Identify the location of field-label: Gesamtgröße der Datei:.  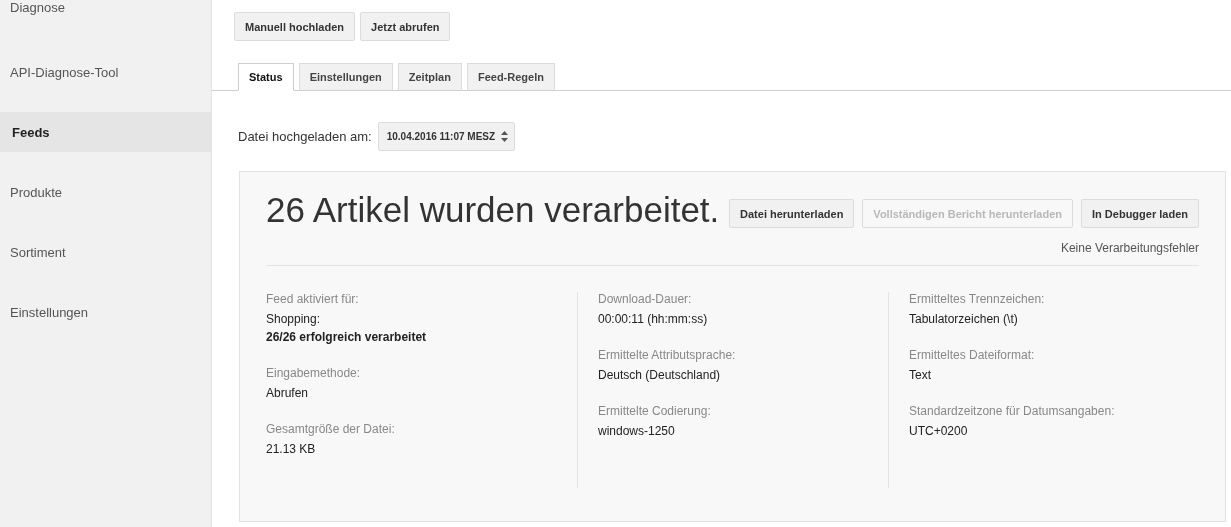
(331, 429).